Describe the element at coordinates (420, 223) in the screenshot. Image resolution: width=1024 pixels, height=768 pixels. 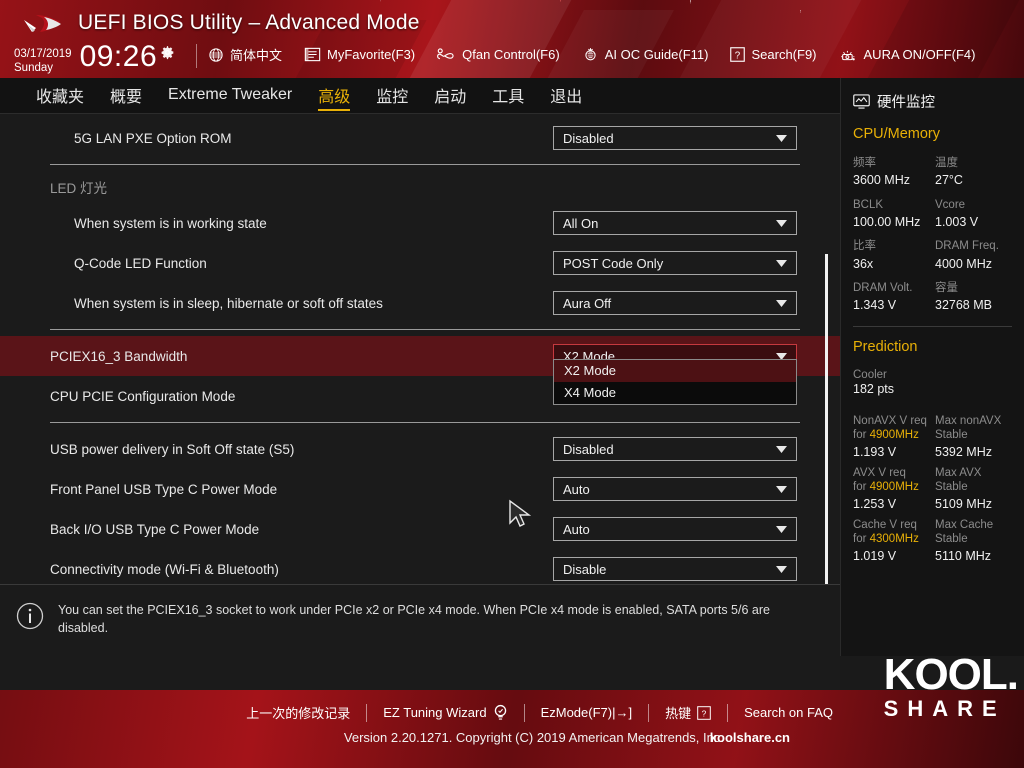
I see `setting-row-working-state: When system is in working state All On` at that location.